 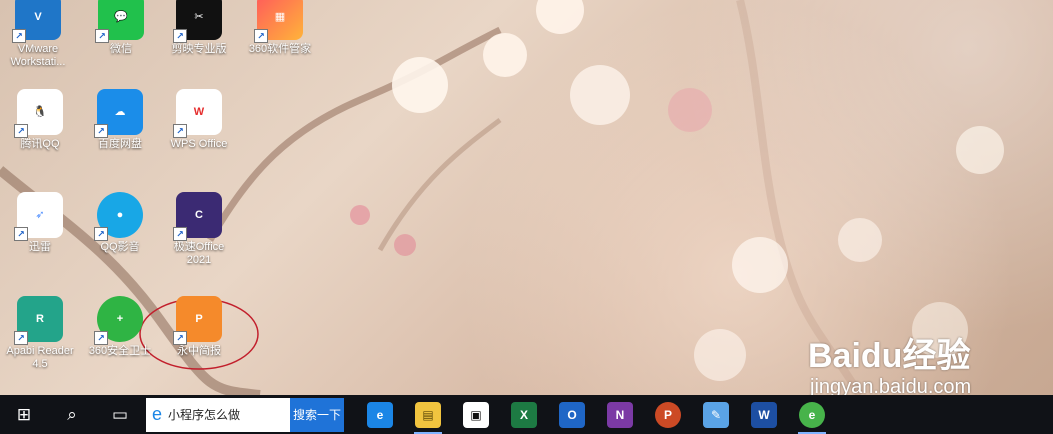 I want to click on qq-shortcut: 🐧 ↗ 腾讯QQ, so click(x=40, y=120).